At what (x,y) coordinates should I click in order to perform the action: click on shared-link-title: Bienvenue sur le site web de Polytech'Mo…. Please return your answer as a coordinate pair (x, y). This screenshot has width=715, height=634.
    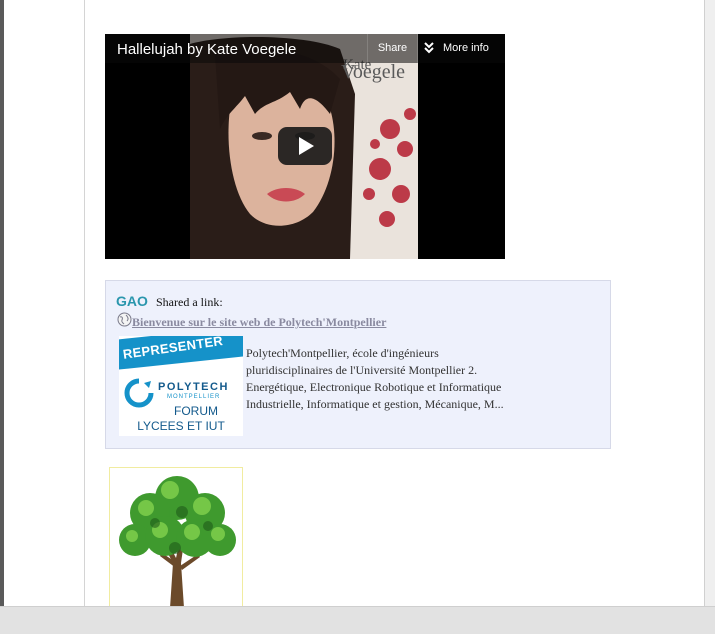
    Looking at the image, I should click on (259, 322).